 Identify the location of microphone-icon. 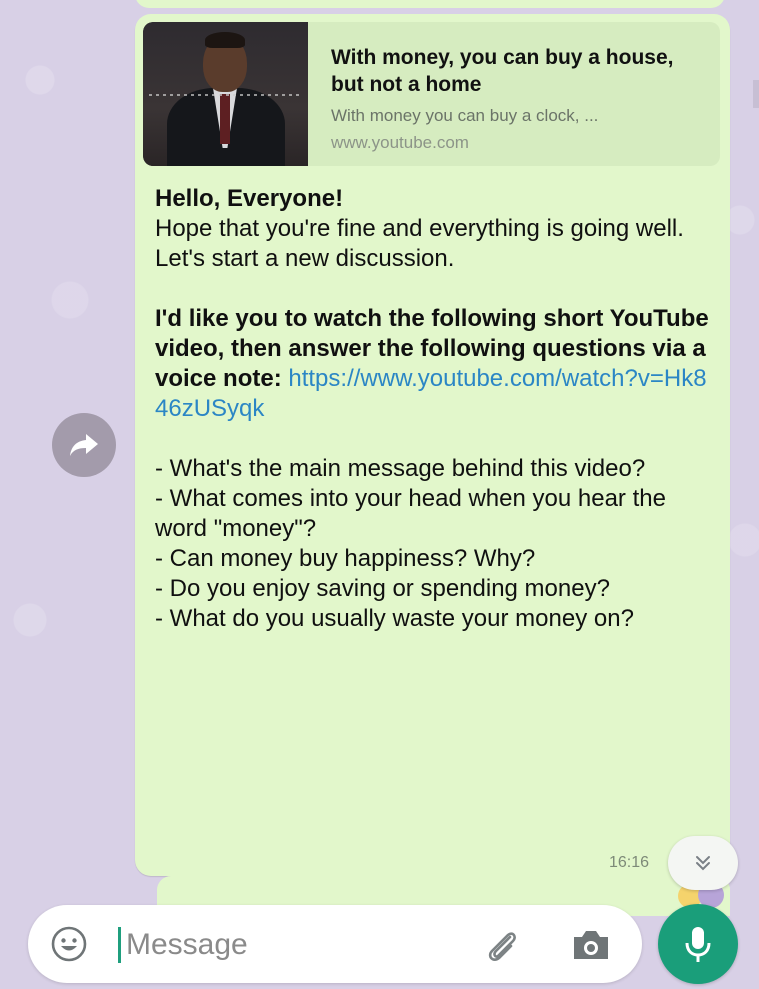
(698, 944).